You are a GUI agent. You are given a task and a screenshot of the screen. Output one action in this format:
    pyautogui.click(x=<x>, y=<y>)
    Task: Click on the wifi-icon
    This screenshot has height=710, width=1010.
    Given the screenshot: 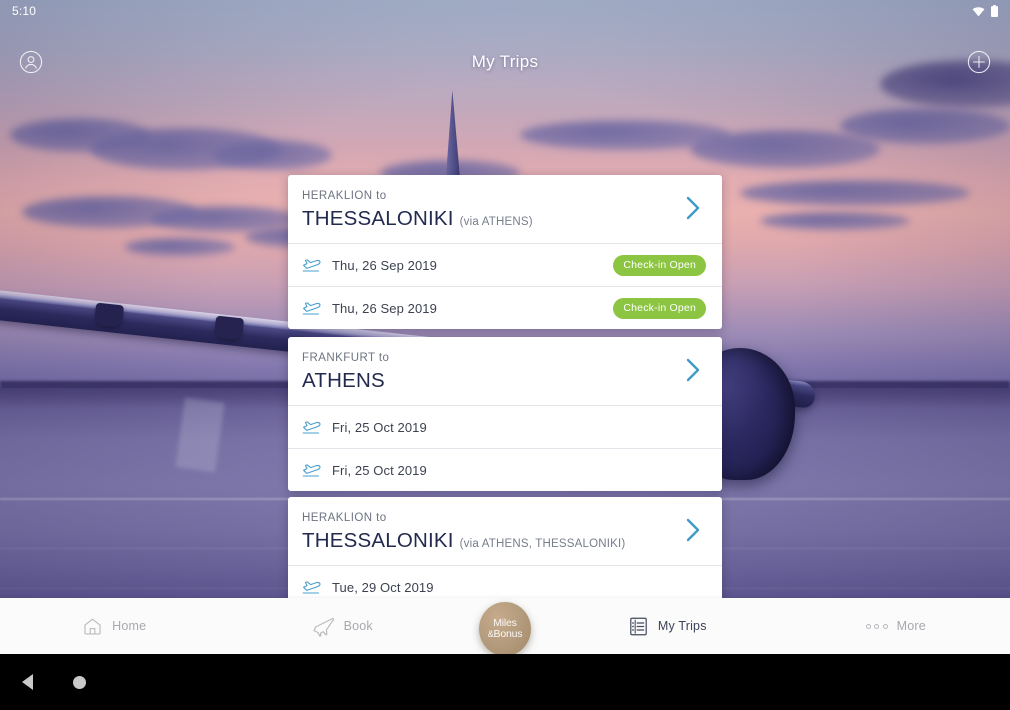 What is the action you would take?
    pyautogui.click(x=978, y=11)
    